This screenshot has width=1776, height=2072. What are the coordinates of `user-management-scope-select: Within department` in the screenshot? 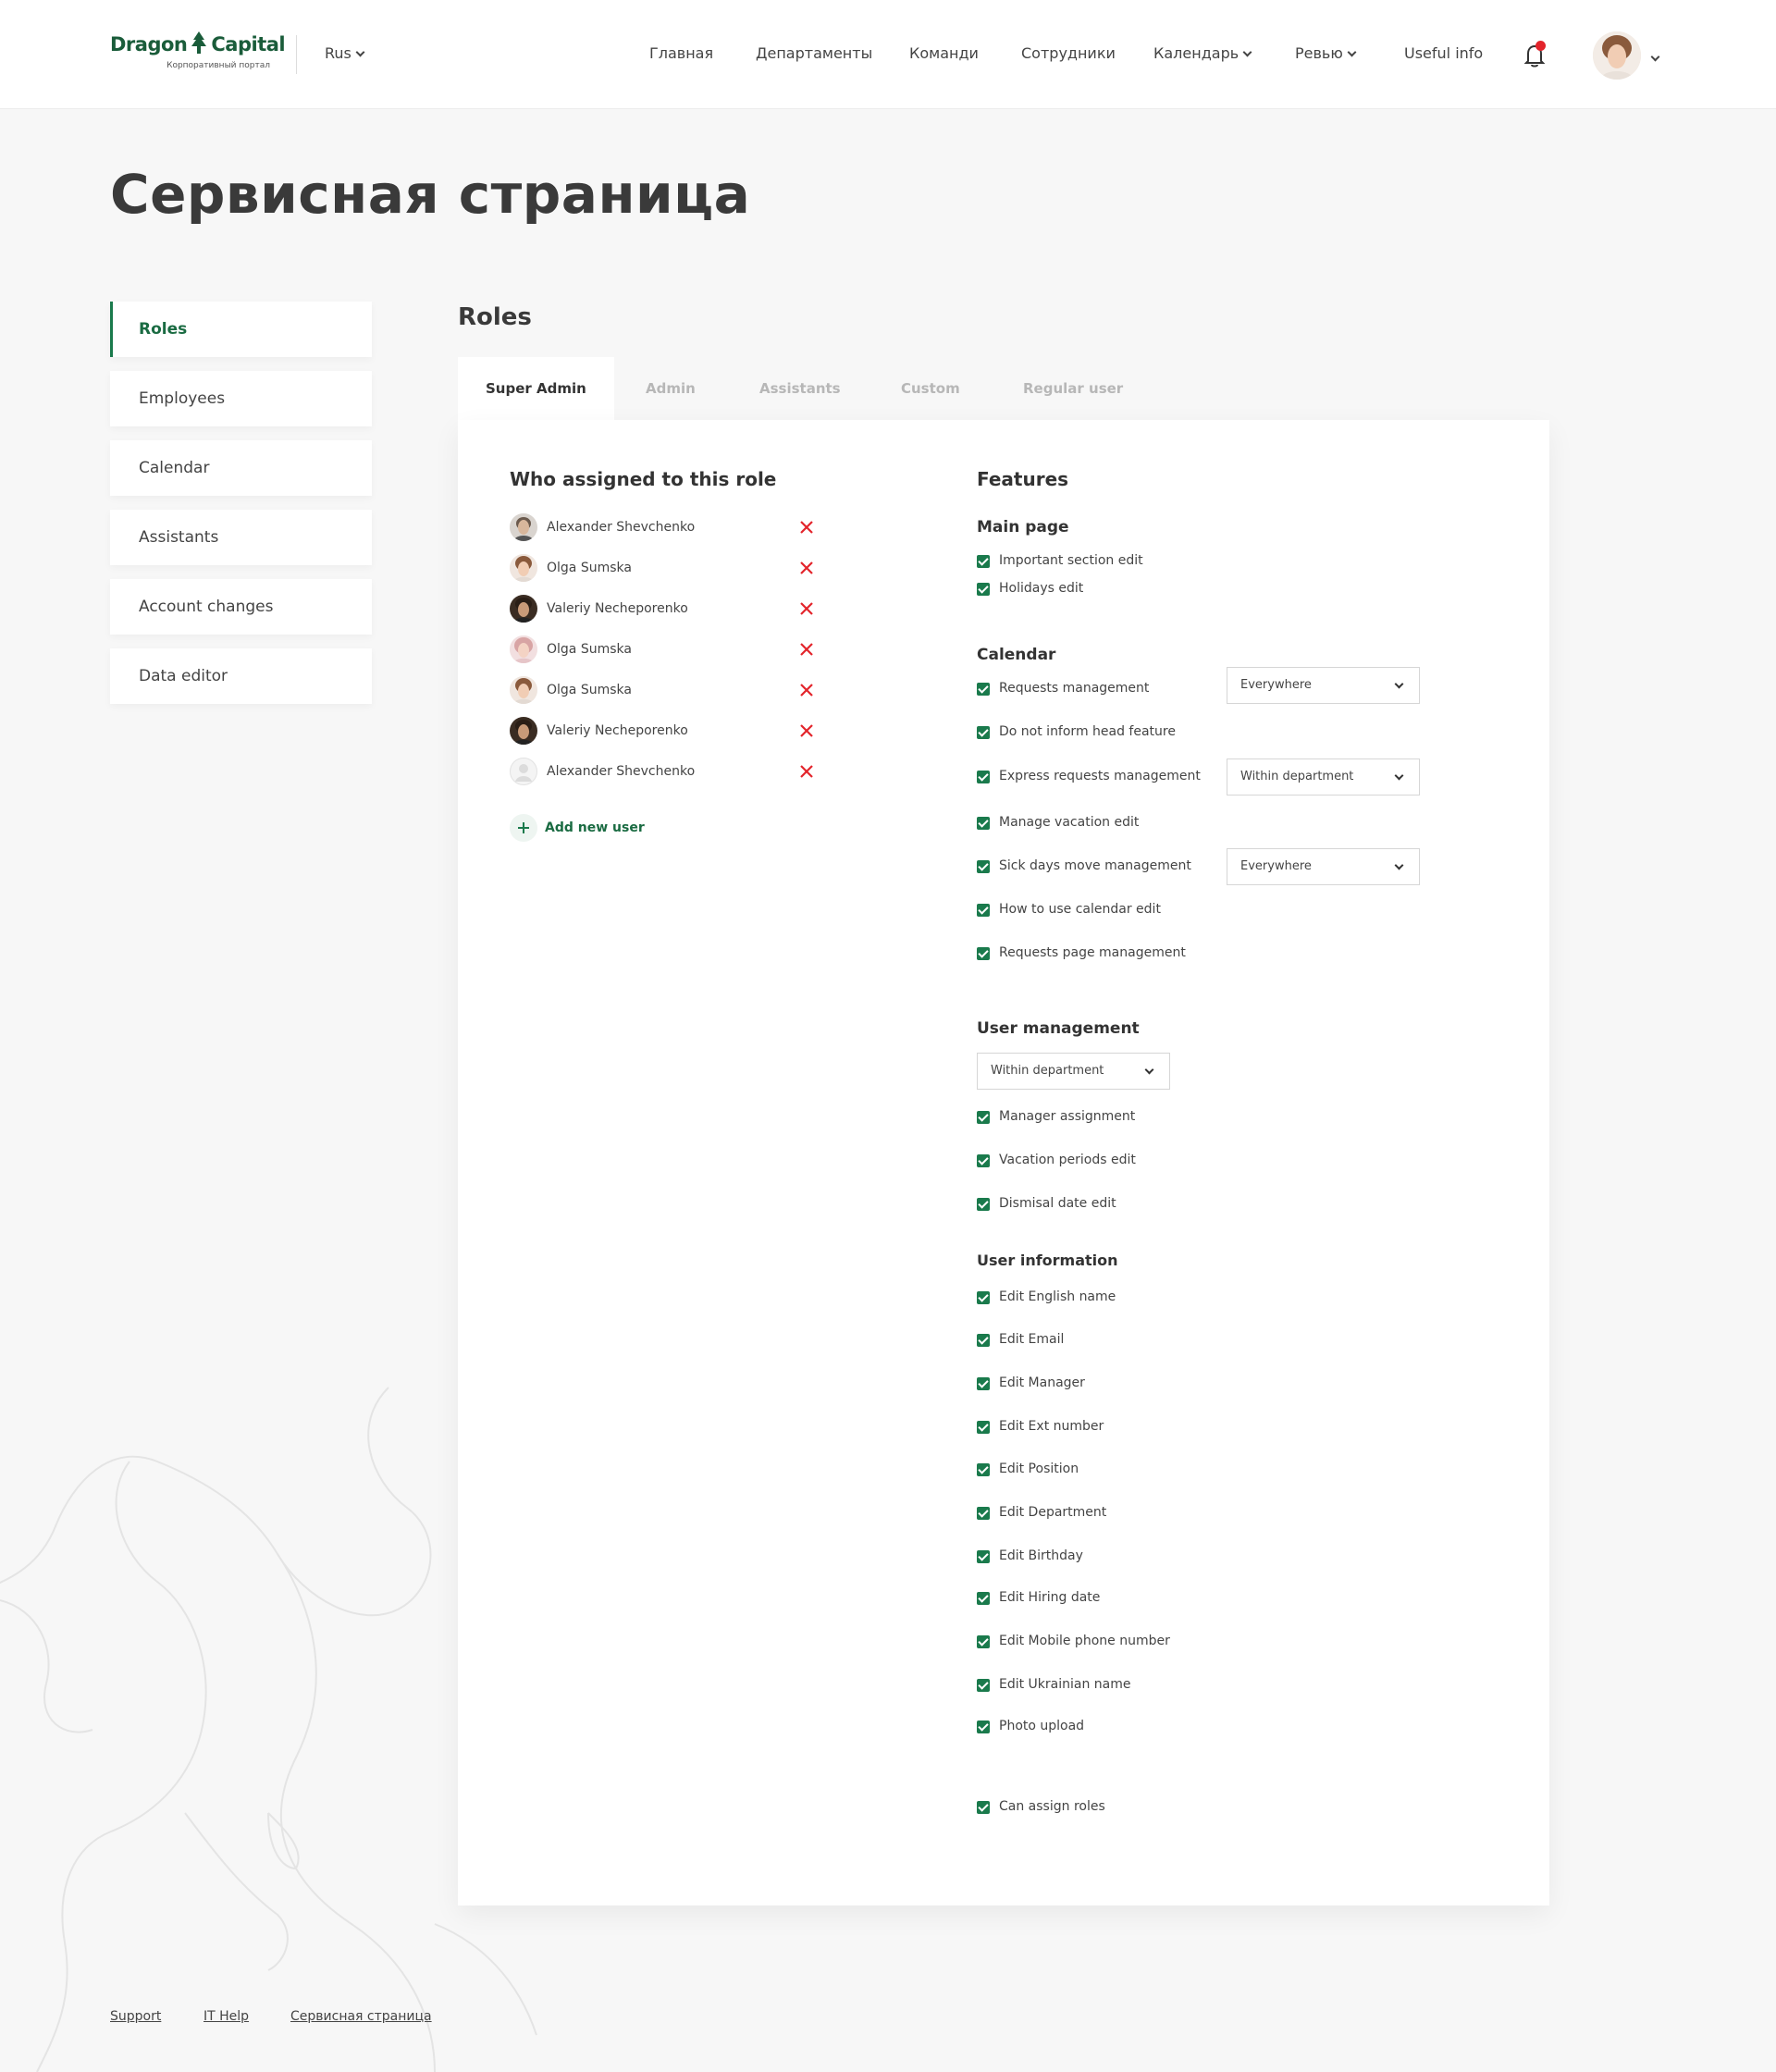 It's located at (1074, 1071).